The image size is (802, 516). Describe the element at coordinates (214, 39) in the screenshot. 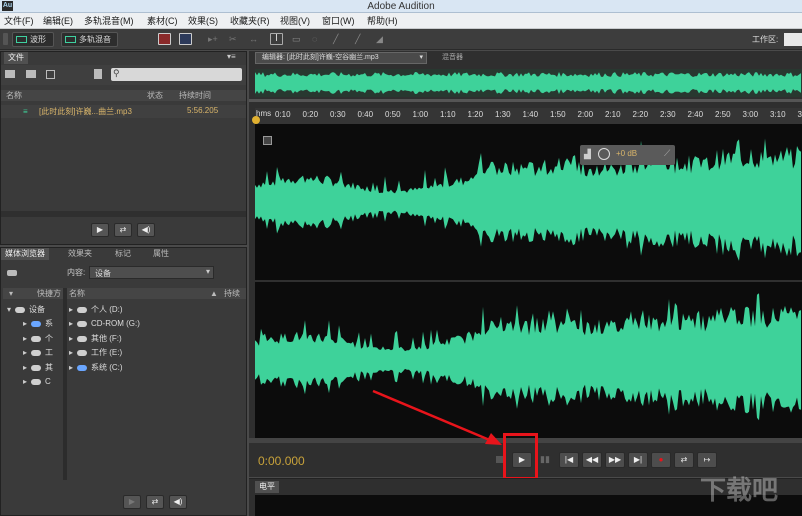

I see `move-tool-icon: ▸+` at that location.